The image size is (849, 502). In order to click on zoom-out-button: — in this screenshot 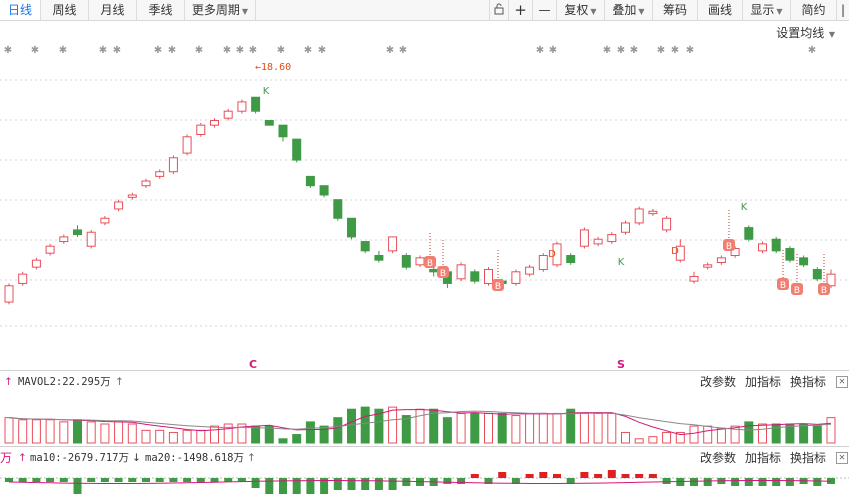, I will do `click(545, 10)`.